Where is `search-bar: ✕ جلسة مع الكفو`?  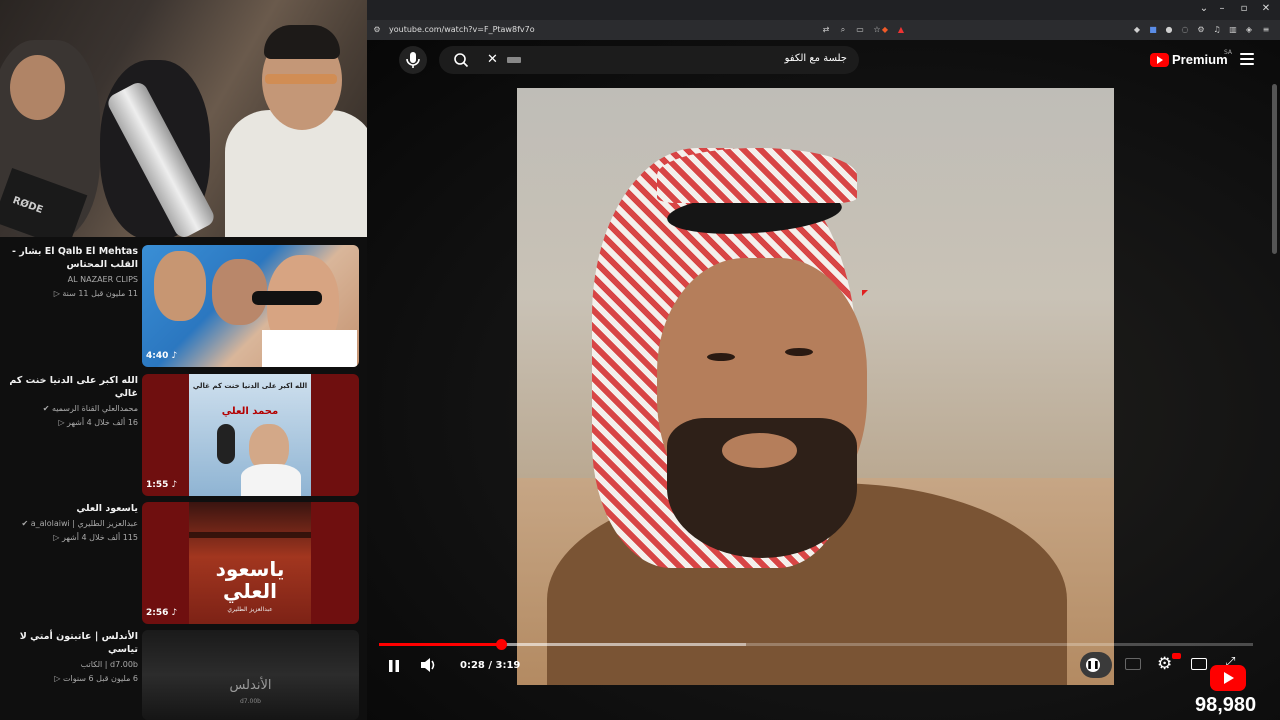 search-bar: ✕ جلسة مع الكفو is located at coordinates (649, 60).